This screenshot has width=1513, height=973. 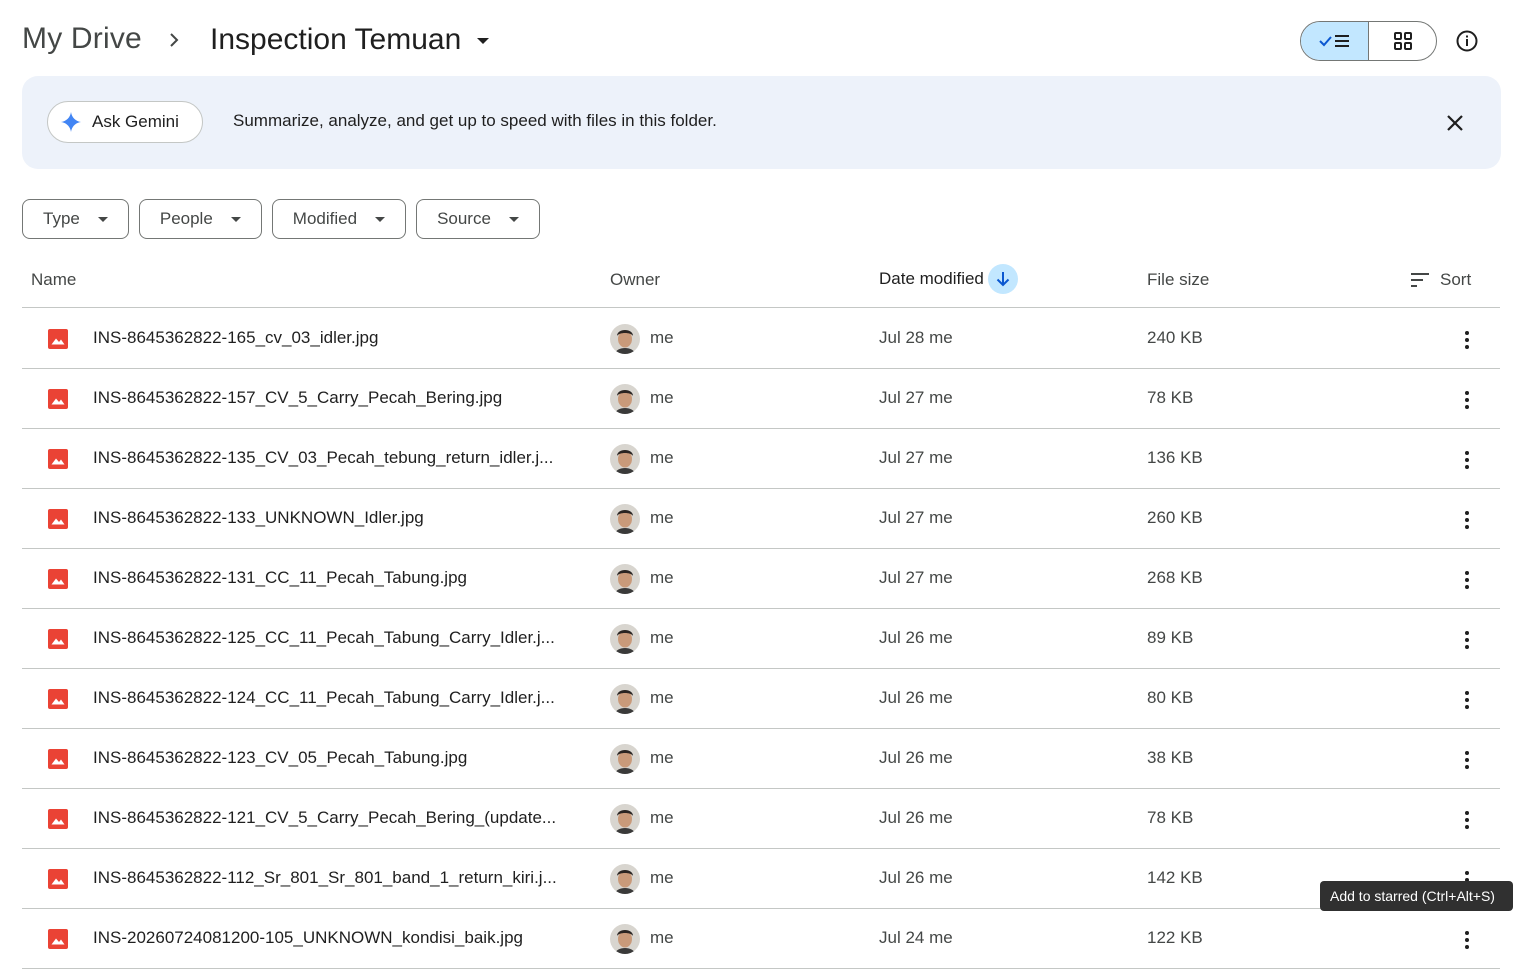 What do you see at coordinates (464, 218) in the screenshot?
I see `filter-label: Source` at bounding box center [464, 218].